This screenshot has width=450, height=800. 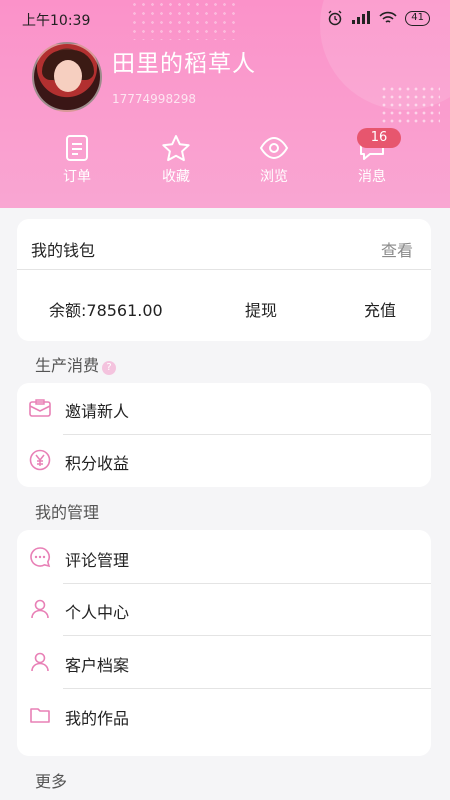 What do you see at coordinates (224, 558) in the screenshot?
I see `list-item-comments: 评论管理` at bounding box center [224, 558].